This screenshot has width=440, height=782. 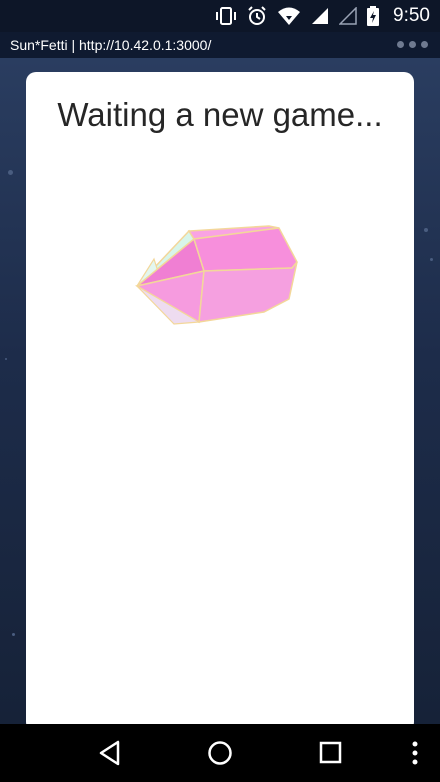 I want to click on gem-icon, so click(x=216, y=275).